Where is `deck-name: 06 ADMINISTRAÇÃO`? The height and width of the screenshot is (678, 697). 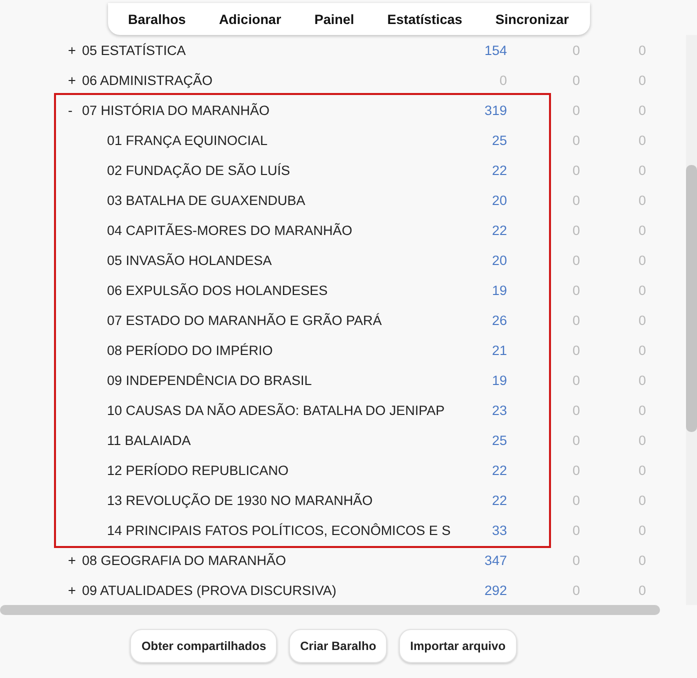 deck-name: 06 ADMINISTRAÇÃO is located at coordinates (147, 80).